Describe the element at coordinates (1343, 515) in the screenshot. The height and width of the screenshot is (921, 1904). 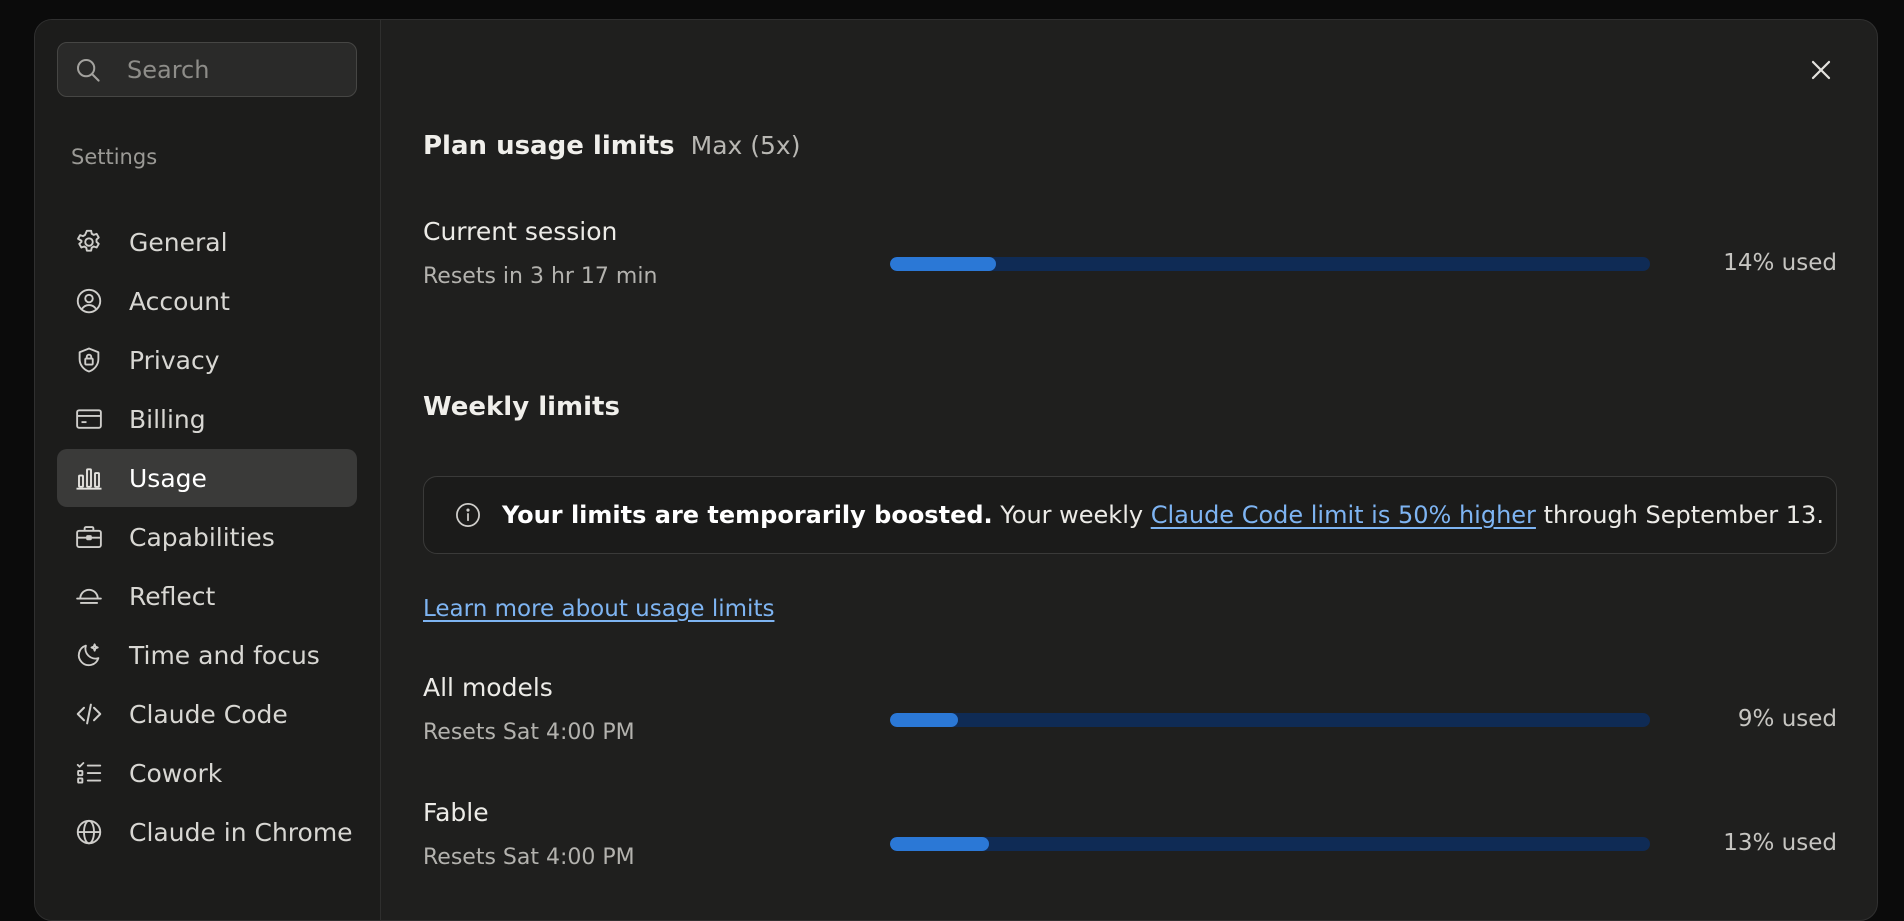
I see `banner-link: Claude Code limit is 50% higher` at that location.